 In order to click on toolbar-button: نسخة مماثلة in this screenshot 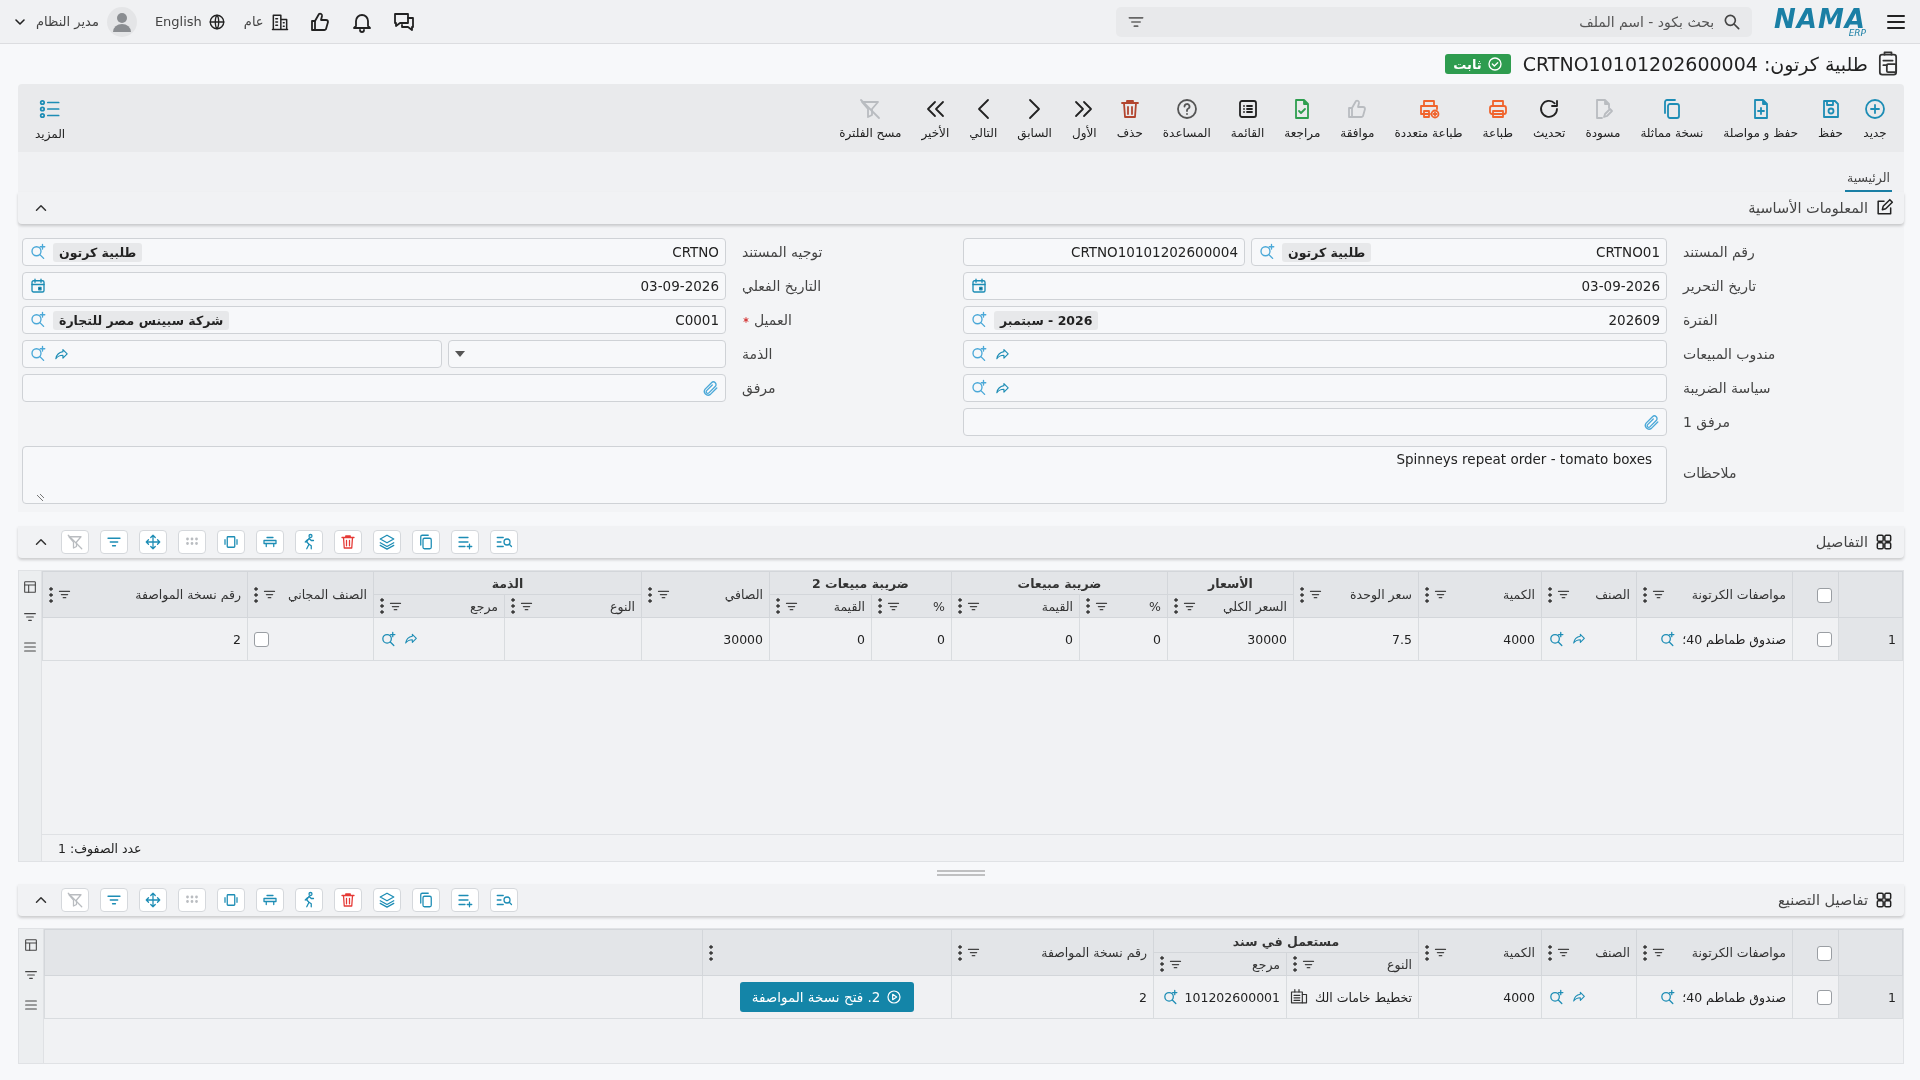, I will do `click(1672, 118)`.